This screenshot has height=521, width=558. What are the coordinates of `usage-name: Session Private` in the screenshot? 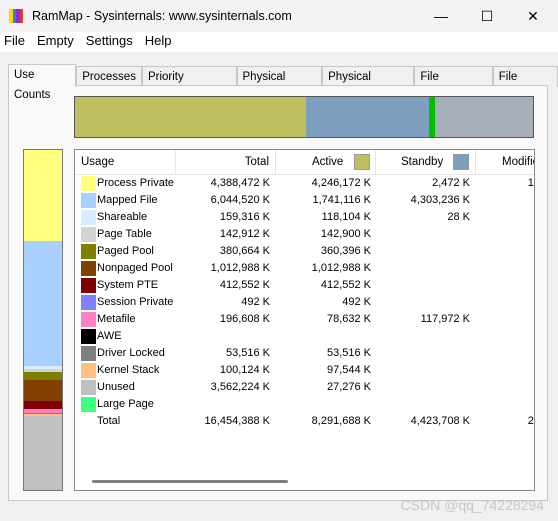 It's located at (135, 302).